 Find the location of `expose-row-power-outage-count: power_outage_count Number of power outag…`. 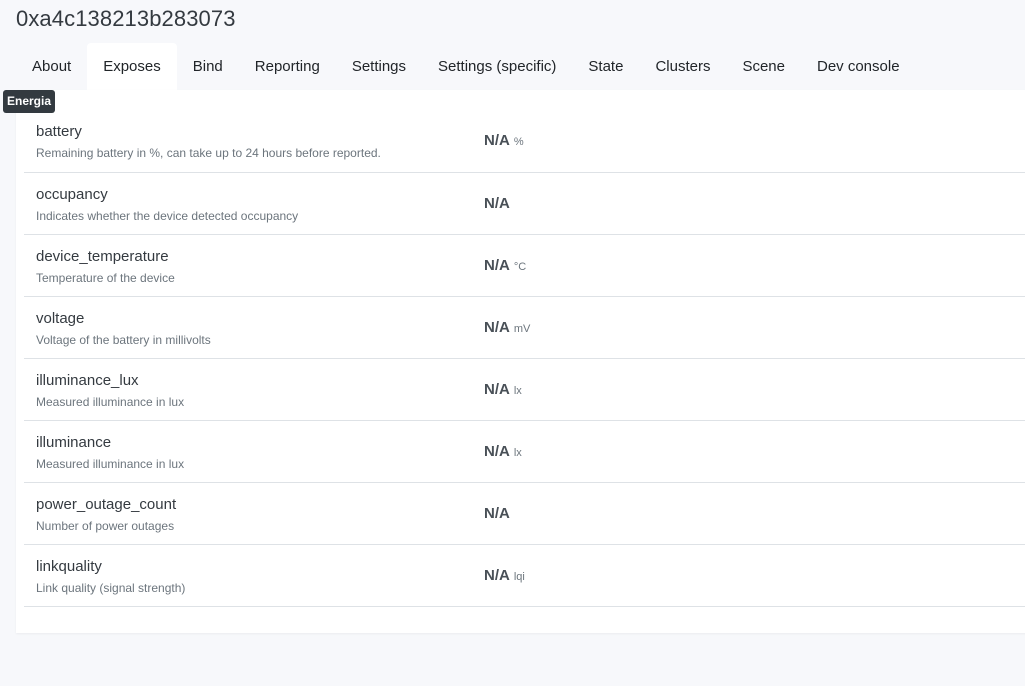

expose-row-power-outage-count: power_outage_count Number of power outag… is located at coordinates (524, 514).